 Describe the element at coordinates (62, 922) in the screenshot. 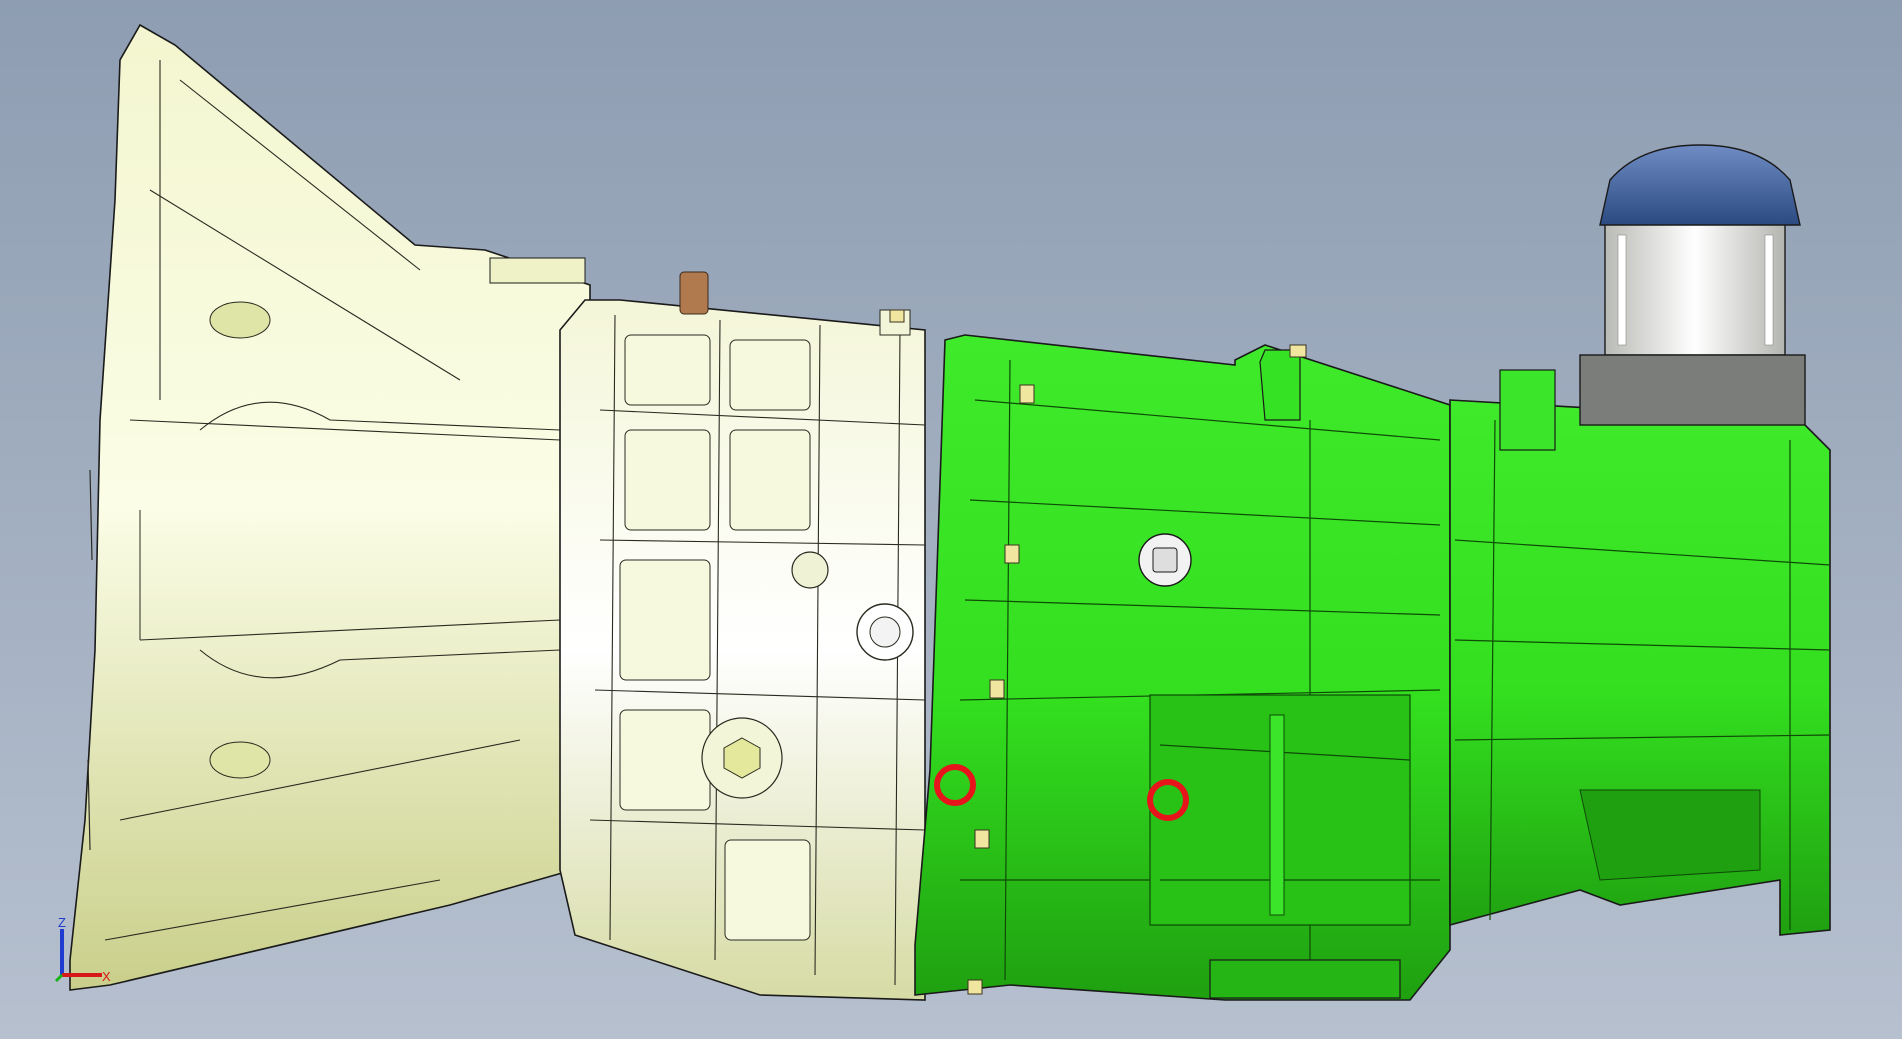

I see `z-axis-label: Z` at that location.